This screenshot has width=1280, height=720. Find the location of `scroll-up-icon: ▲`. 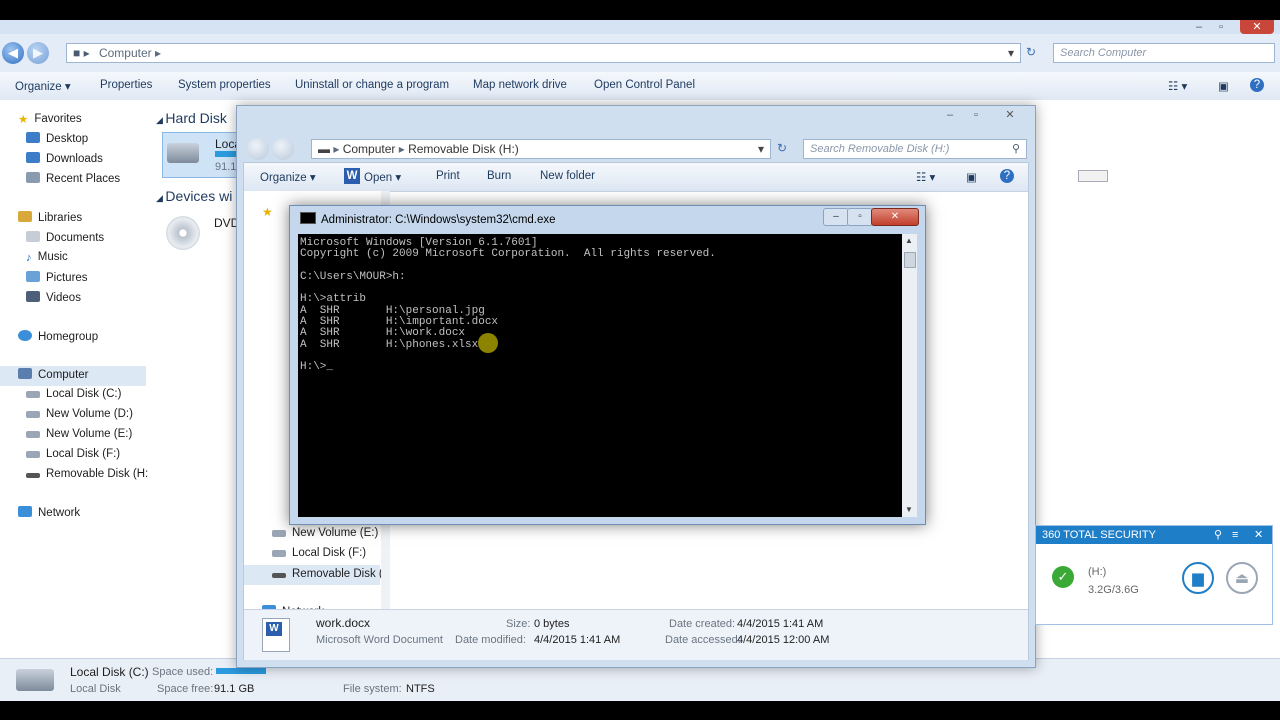

scroll-up-icon: ▲ is located at coordinates (909, 240).